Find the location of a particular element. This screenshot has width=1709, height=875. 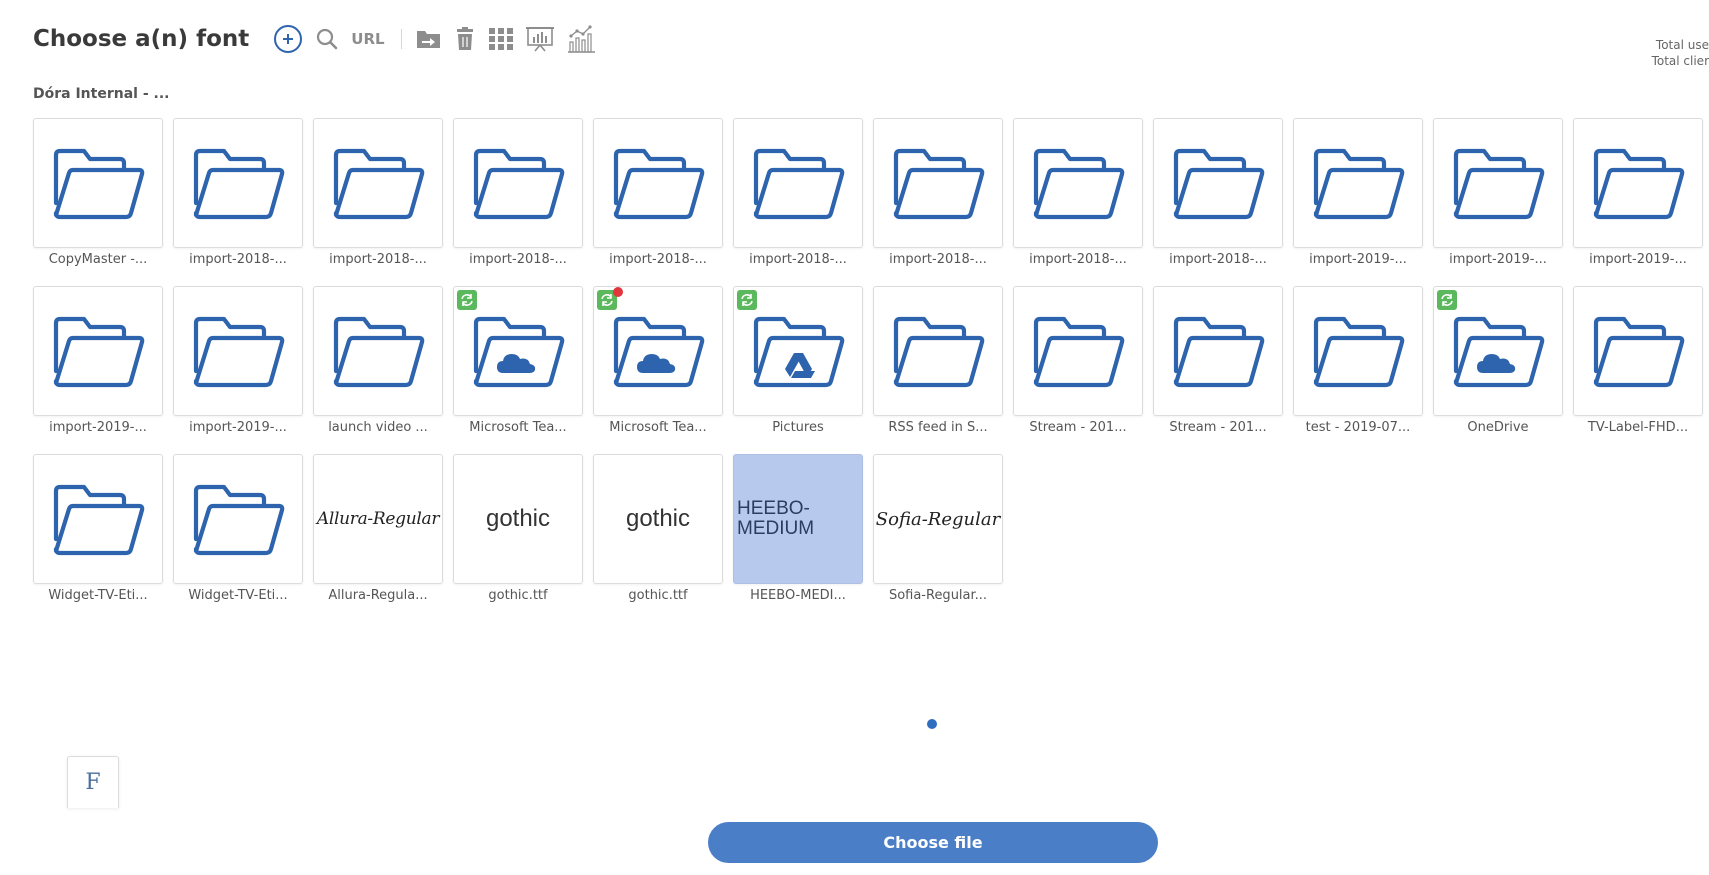

font-preview-text: HEEBO- MEDIUM is located at coordinates (776, 518).